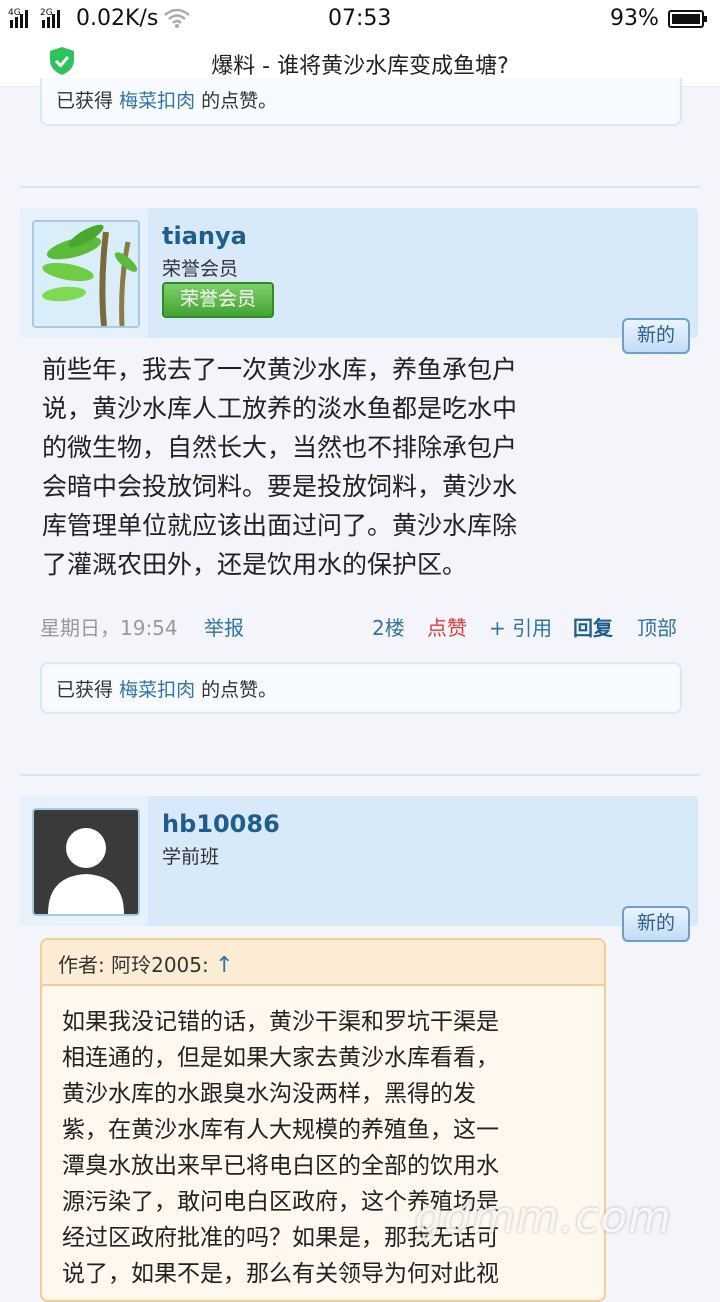 The height and width of the screenshot is (1302, 720). I want to click on site-watermark: gdmm.com, so click(543, 1217).